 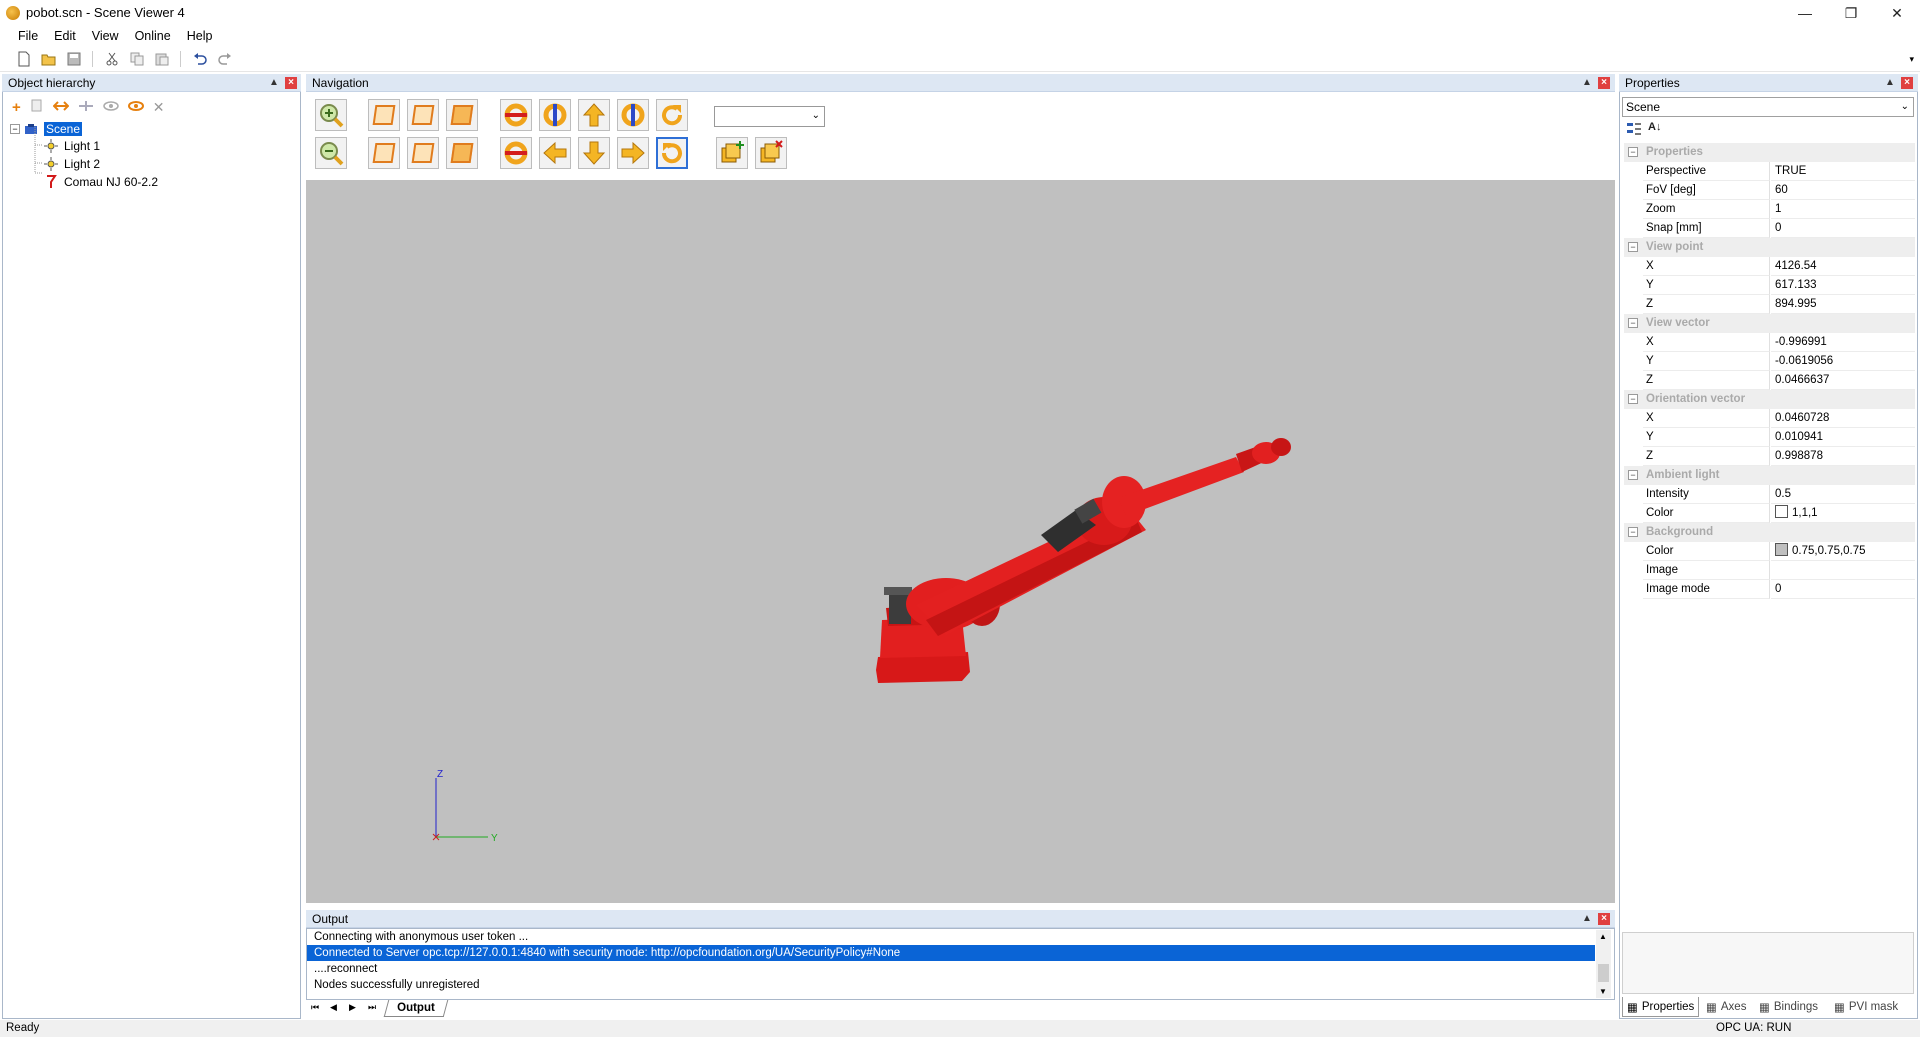 I want to click on view-bottom-button, so click(x=423, y=153).